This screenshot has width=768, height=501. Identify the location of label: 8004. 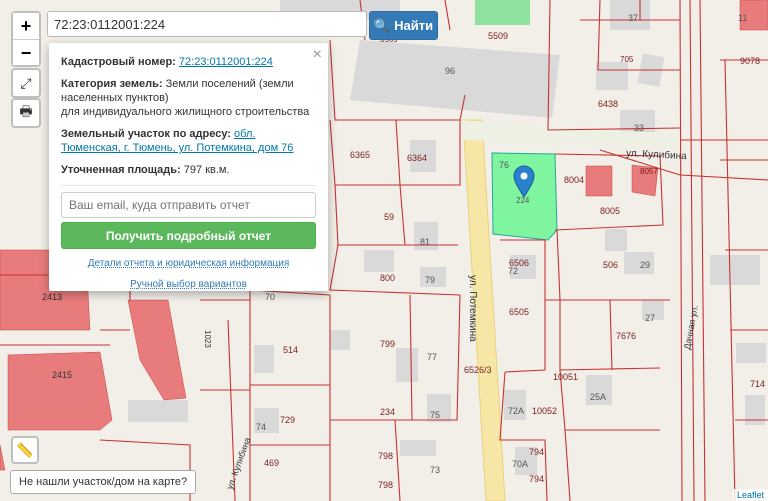
(574, 180).